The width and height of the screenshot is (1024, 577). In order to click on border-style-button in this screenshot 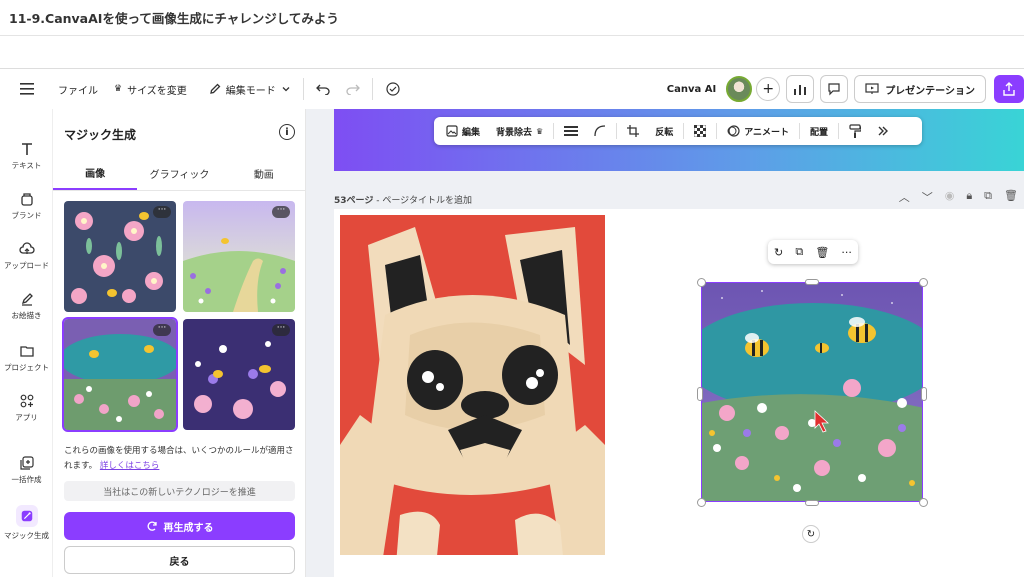, I will do `click(571, 131)`.